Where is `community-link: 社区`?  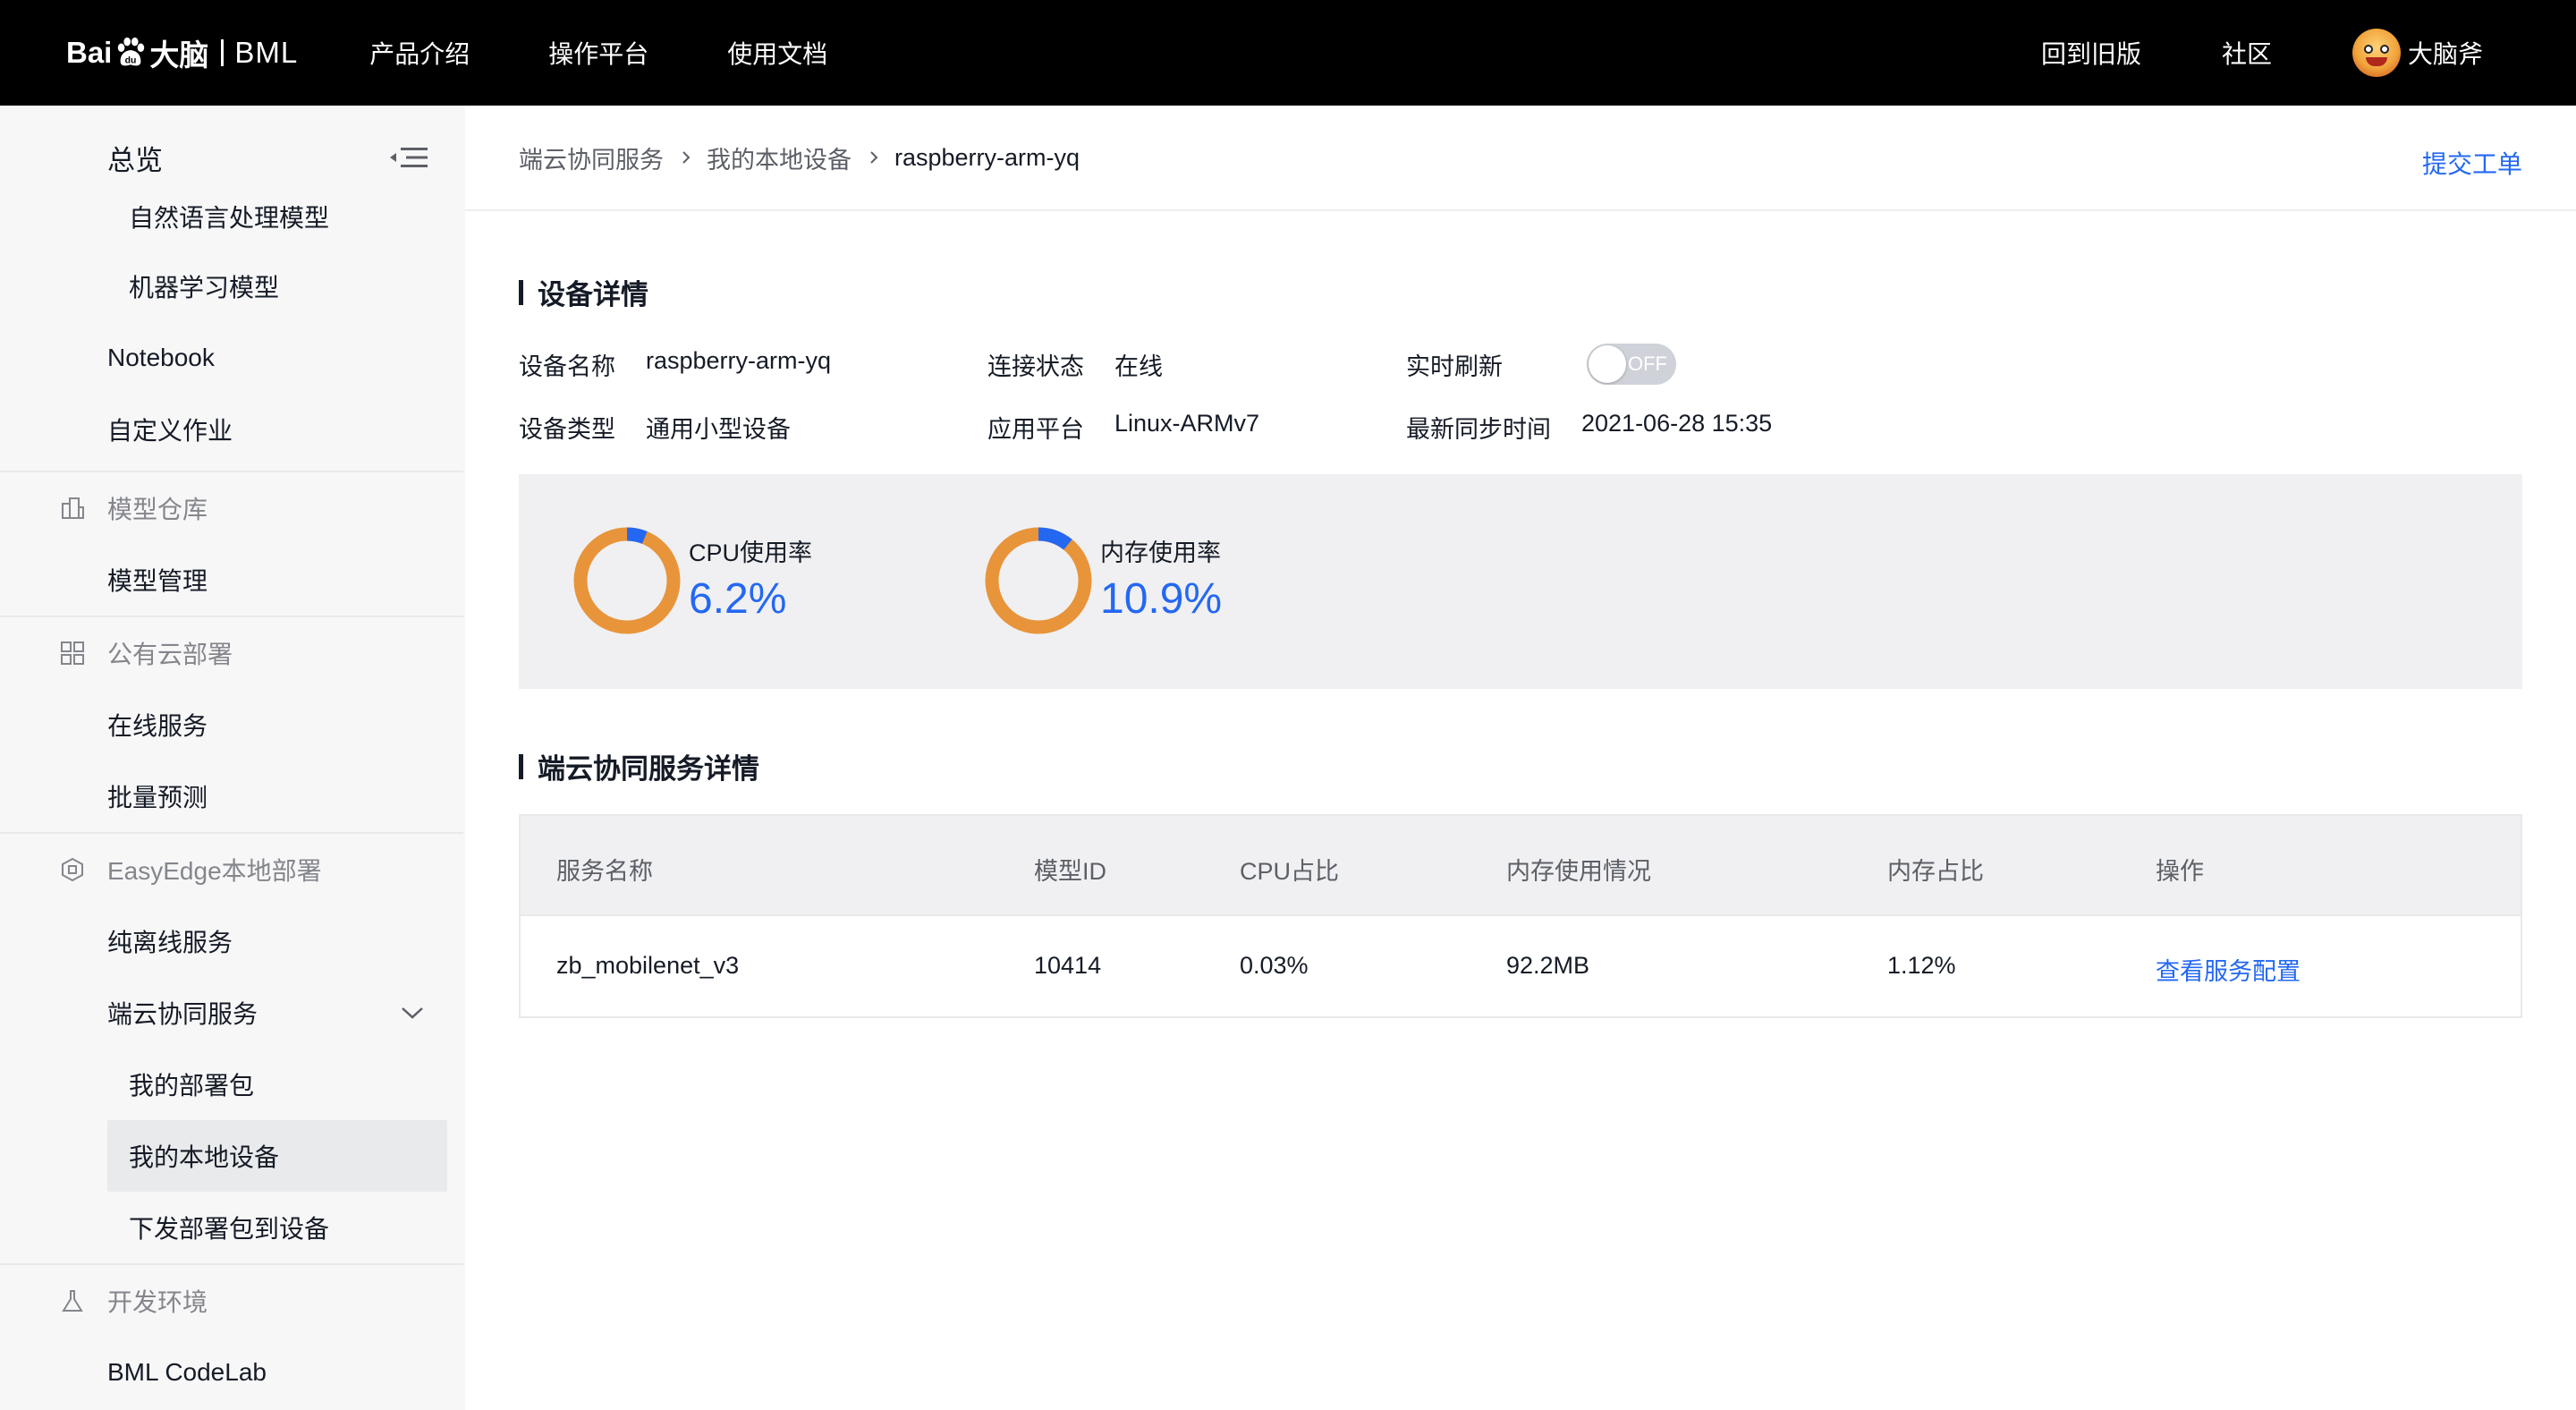 community-link: 社区 is located at coordinates (2247, 53).